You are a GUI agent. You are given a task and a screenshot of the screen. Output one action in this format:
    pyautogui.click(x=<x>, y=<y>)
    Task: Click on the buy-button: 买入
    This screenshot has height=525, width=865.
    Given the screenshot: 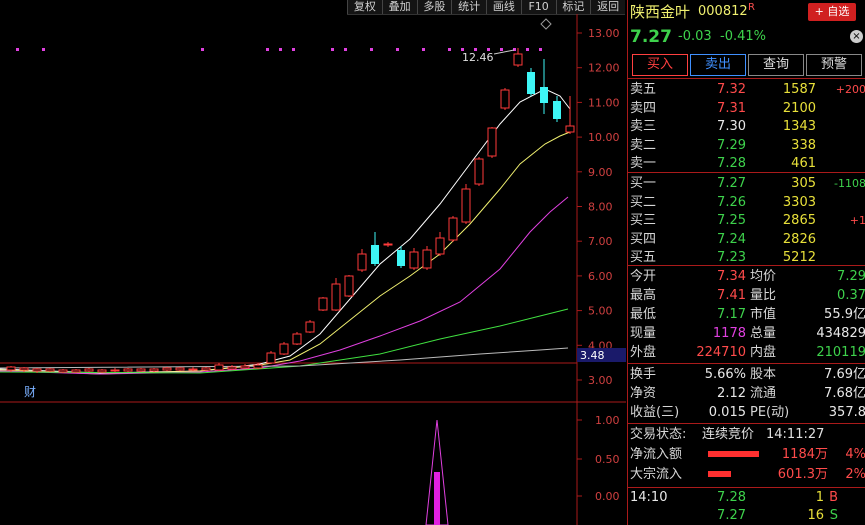 What is the action you would take?
    pyautogui.click(x=660, y=65)
    